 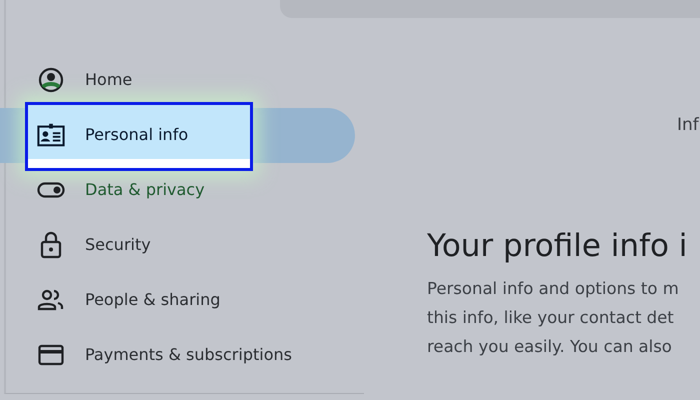 I want to click on nav-item: Home, so click(x=177, y=80).